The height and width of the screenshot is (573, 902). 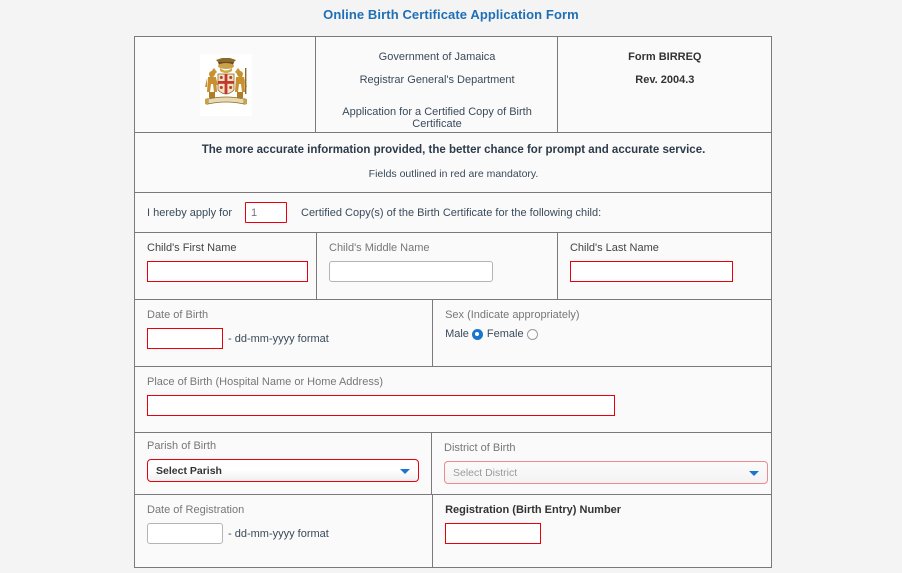 I want to click on child-middle-name-label: Child's Middle Name, so click(x=379, y=248).